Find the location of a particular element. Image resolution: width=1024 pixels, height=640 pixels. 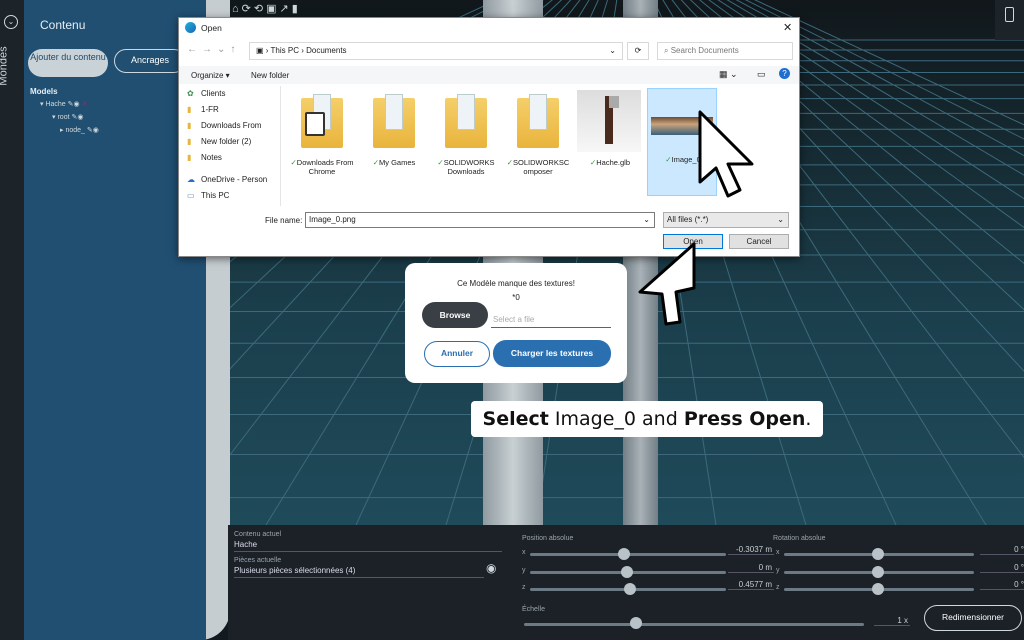

pos-field-y: 0 m is located at coordinates (751, 568).